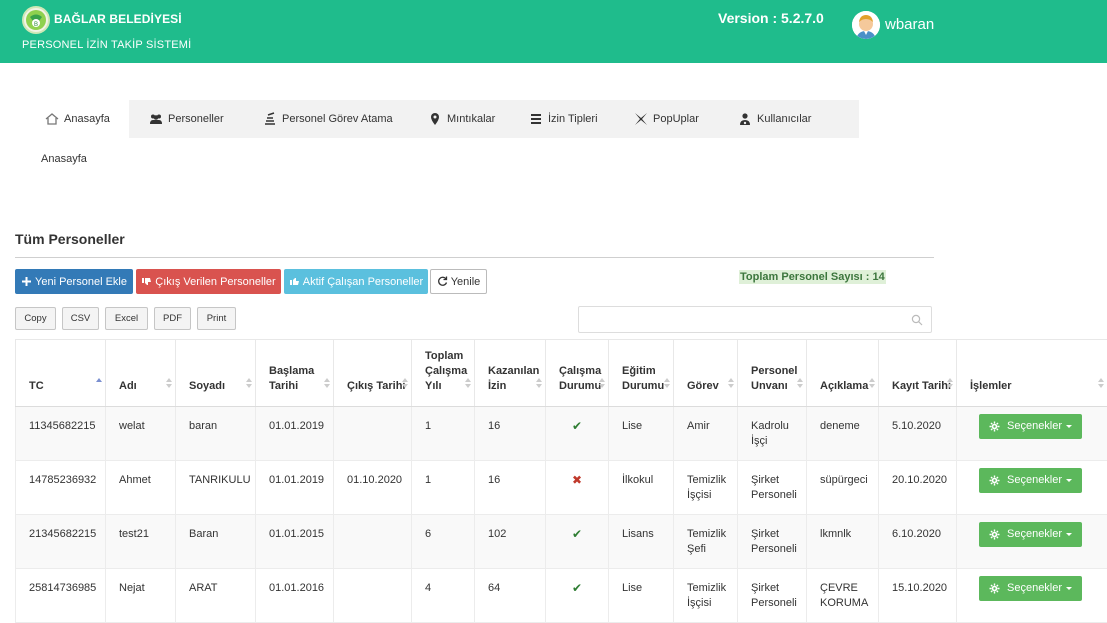 The image size is (1107, 623). Describe the element at coordinates (141, 434) in the screenshot. I see `adi-cell: welat` at that location.